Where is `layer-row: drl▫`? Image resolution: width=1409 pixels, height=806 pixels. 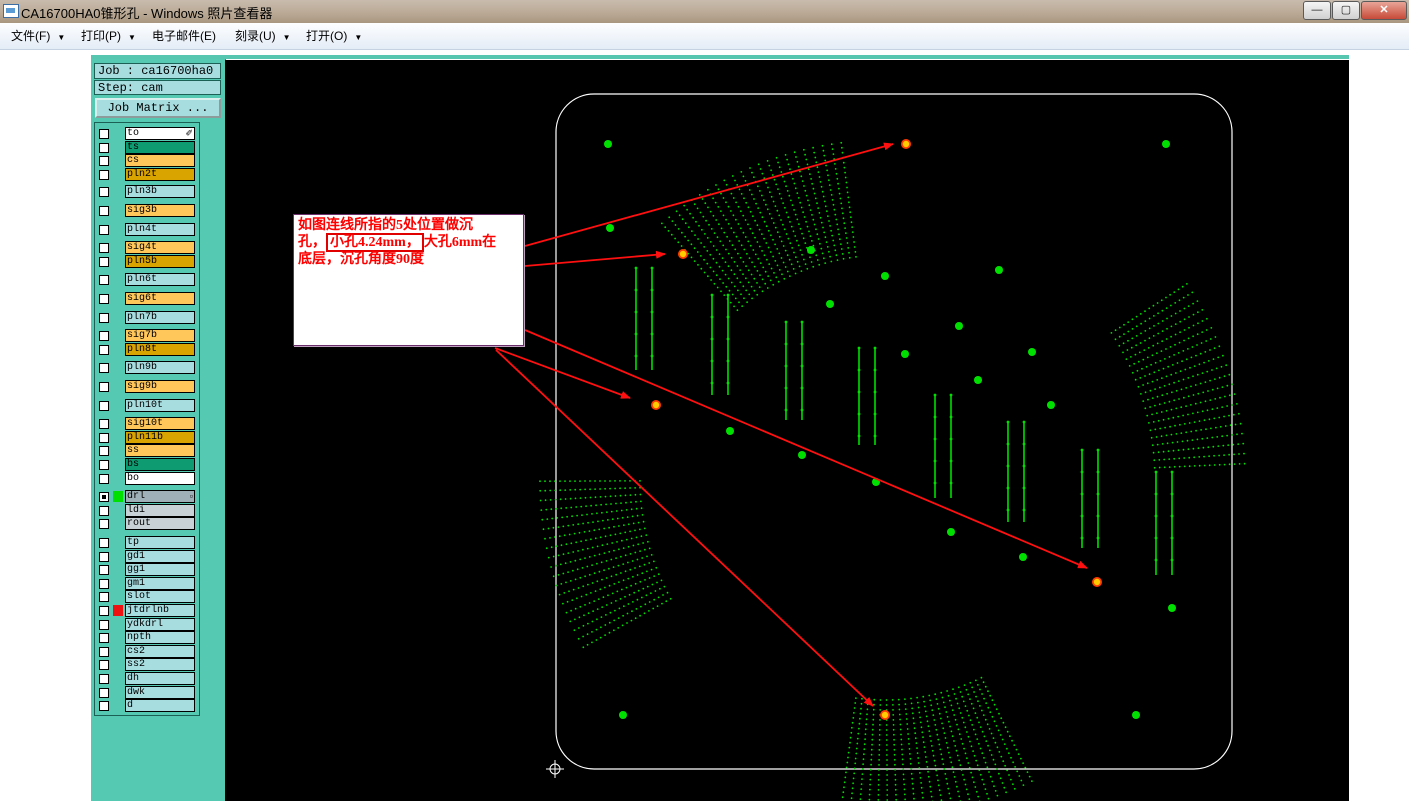 layer-row: drl▫ is located at coordinates (147, 496).